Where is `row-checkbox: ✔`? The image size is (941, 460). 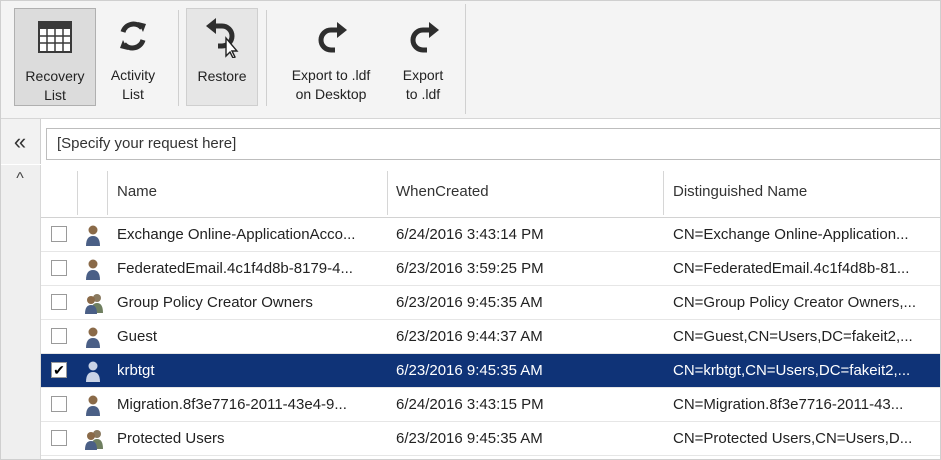 row-checkbox: ✔ is located at coordinates (59, 370).